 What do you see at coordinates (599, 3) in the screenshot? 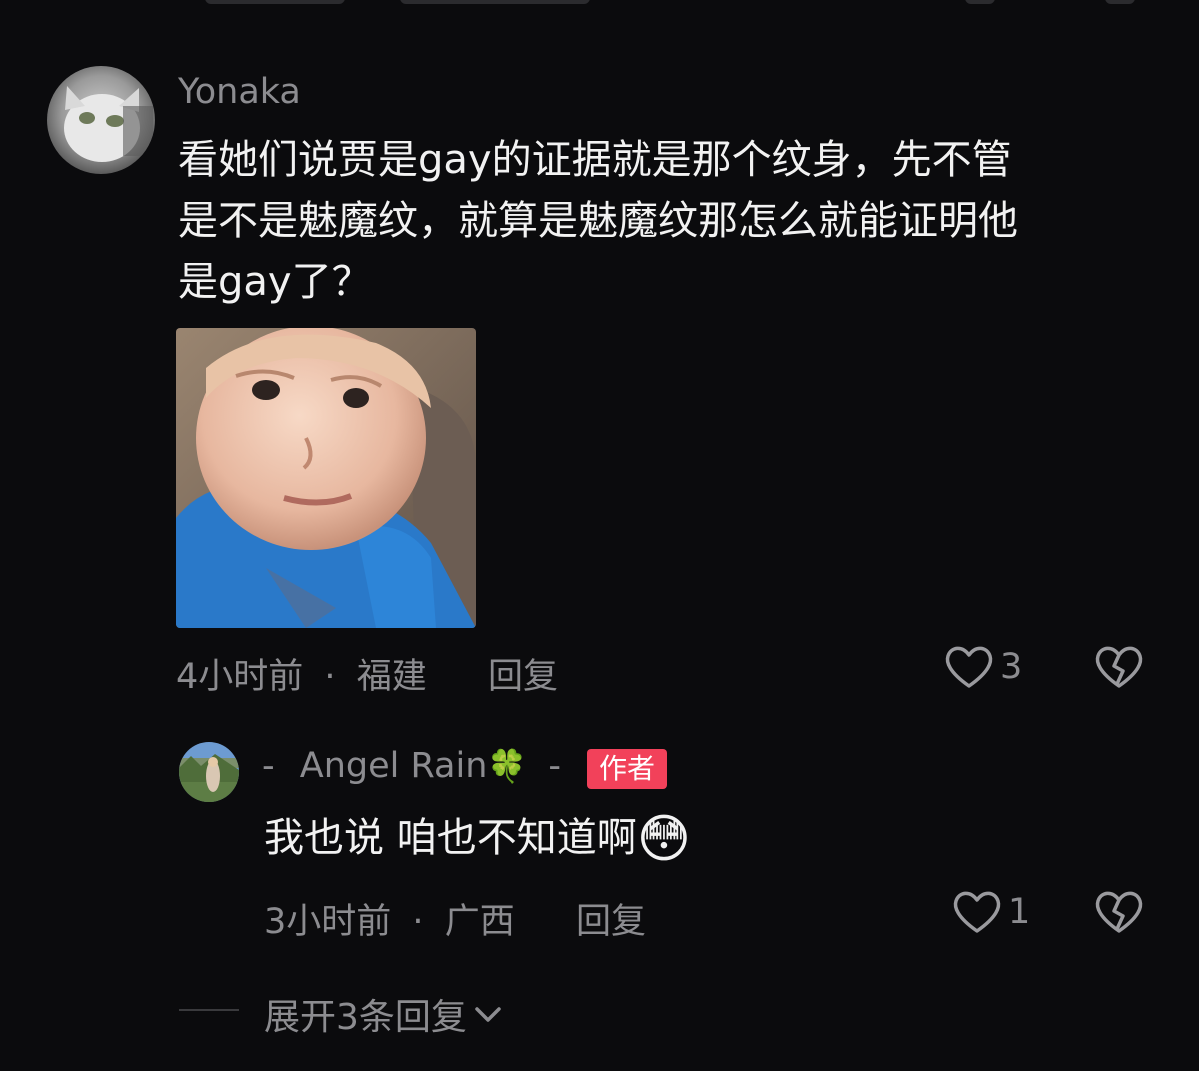
I see `previous-item-cutoff` at bounding box center [599, 3].